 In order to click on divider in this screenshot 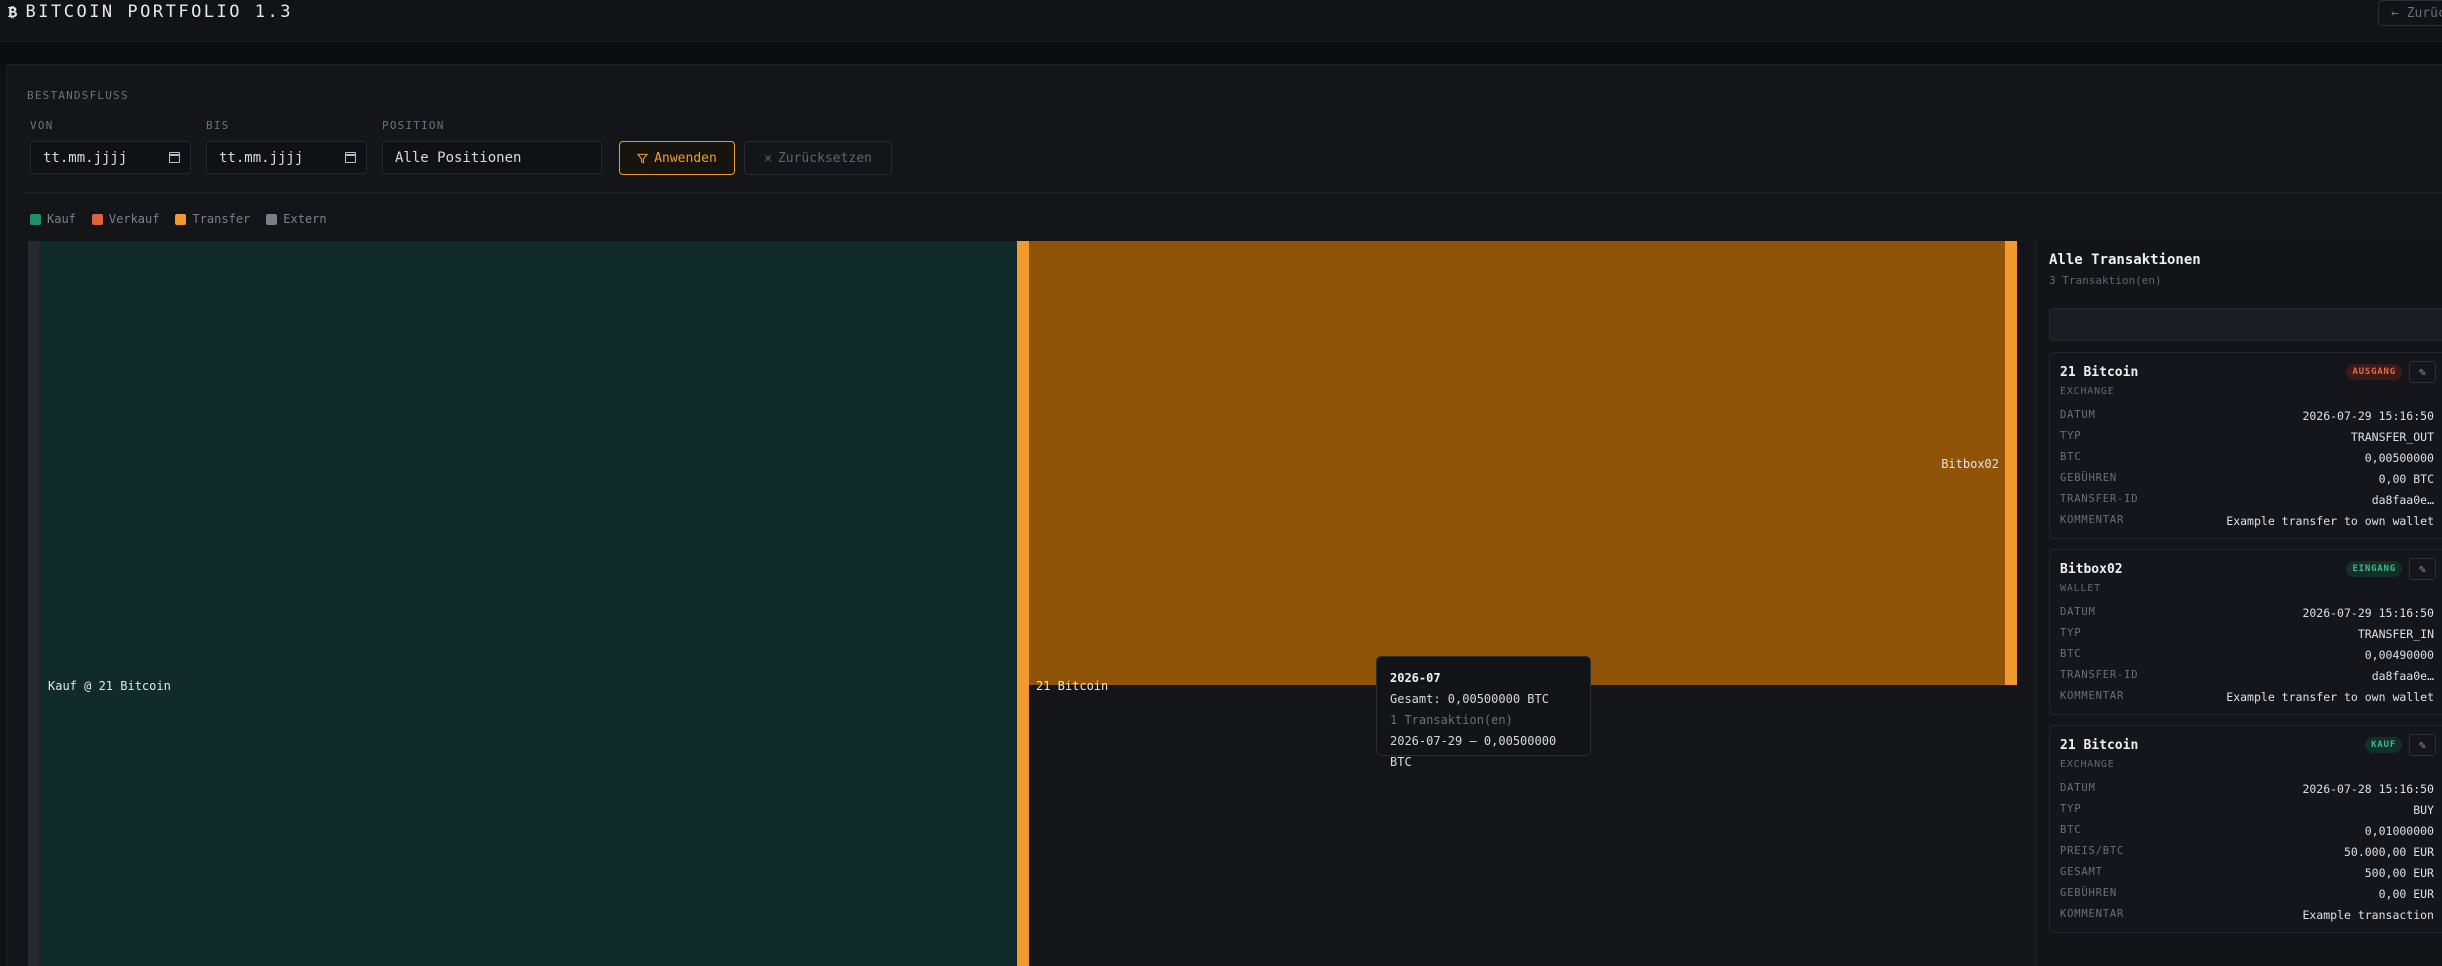, I will do `click(1233, 192)`.